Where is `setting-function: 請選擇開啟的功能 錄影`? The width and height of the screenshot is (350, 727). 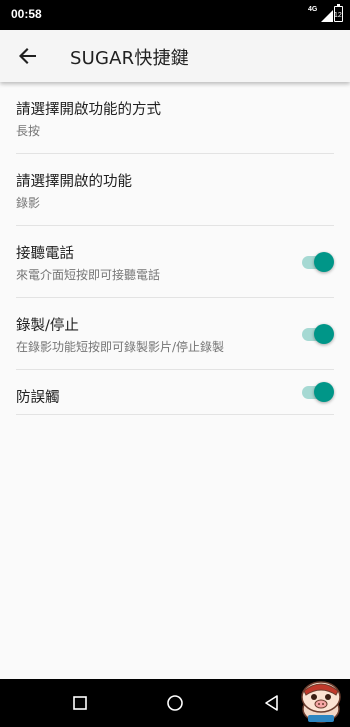 setting-function: 請選擇開啟的功能 錄影 is located at coordinates (175, 190).